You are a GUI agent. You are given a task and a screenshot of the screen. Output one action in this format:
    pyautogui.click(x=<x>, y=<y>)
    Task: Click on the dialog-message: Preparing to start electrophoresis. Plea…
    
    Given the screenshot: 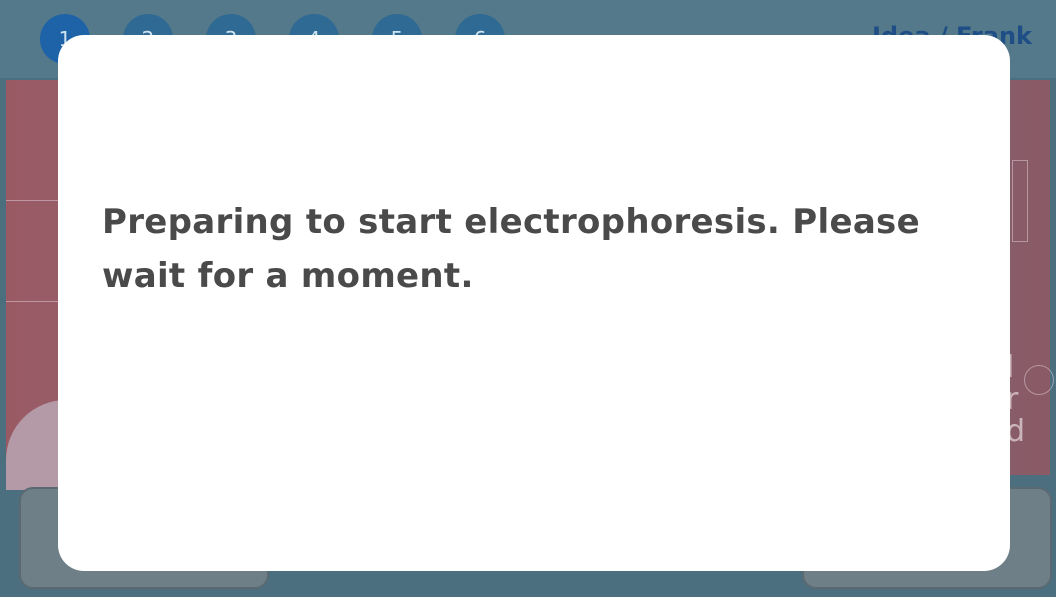 What is the action you would take?
    pyautogui.click(x=511, y=249)
    